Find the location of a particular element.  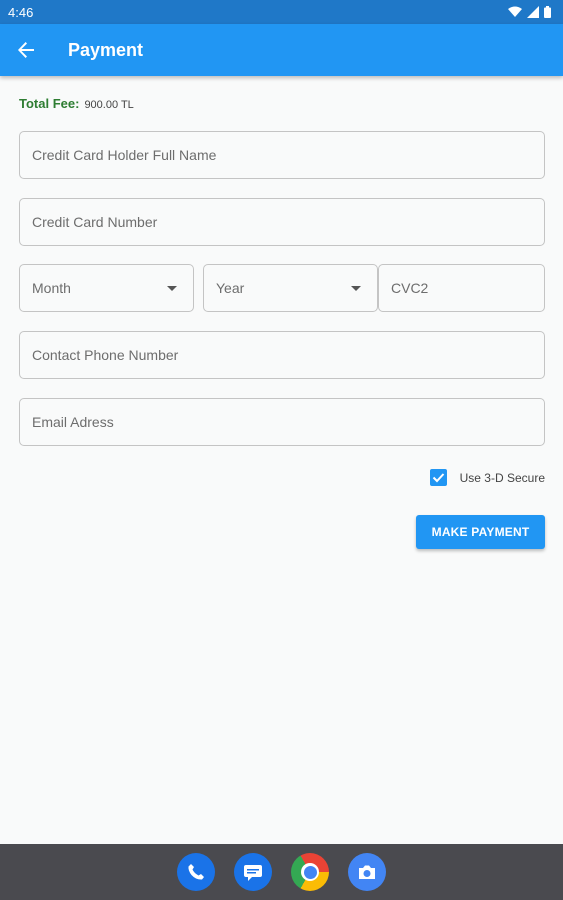

total-fee: Total Fee: 900.00 TL is located at coordinates (76, 103).